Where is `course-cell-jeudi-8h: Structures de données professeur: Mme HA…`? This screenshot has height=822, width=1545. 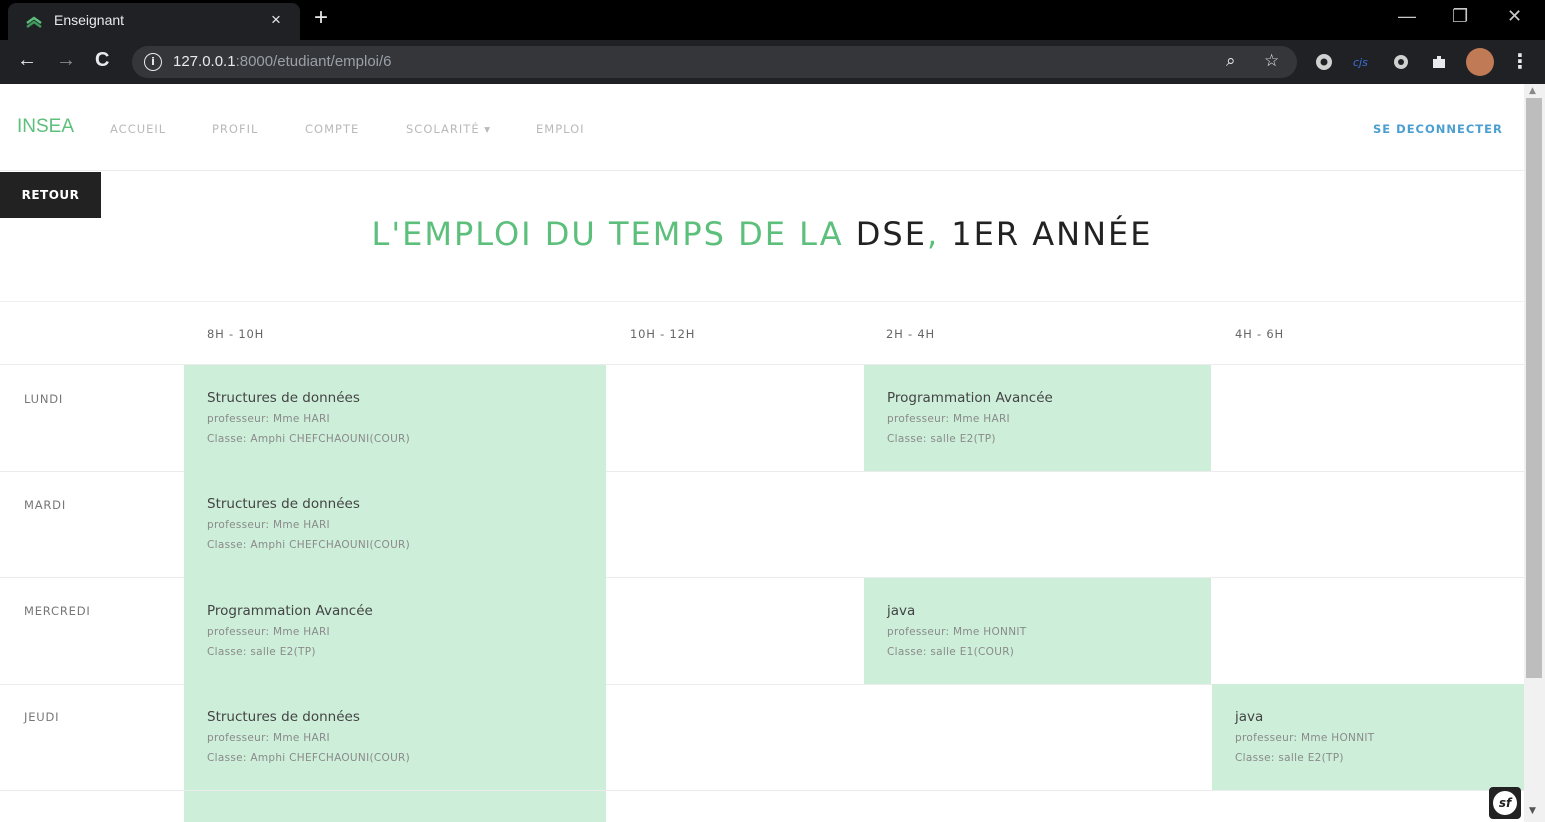
course-cell-jeudi-8h: Structures de données professeur: Mme HA… is located at coordinates (395, 737).